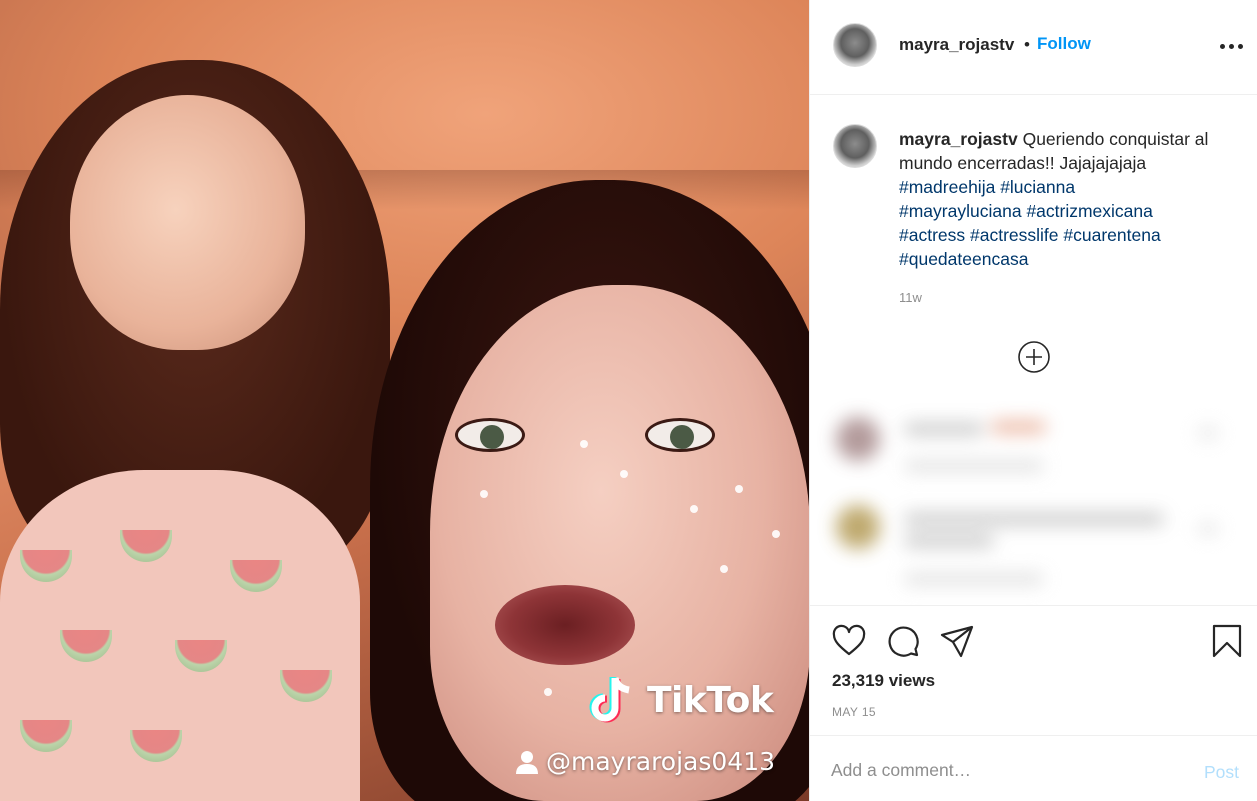 The width and height of the screenshot is (1257, 801). I want to click on tiktok-watermark: TikTok, so click(679, 700).